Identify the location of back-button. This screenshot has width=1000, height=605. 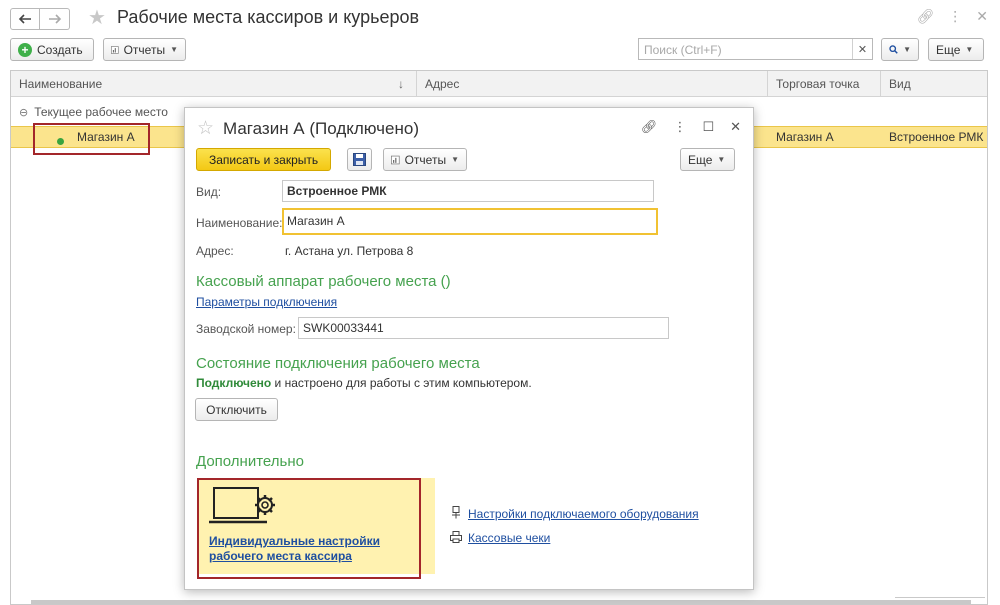
(25, 19).